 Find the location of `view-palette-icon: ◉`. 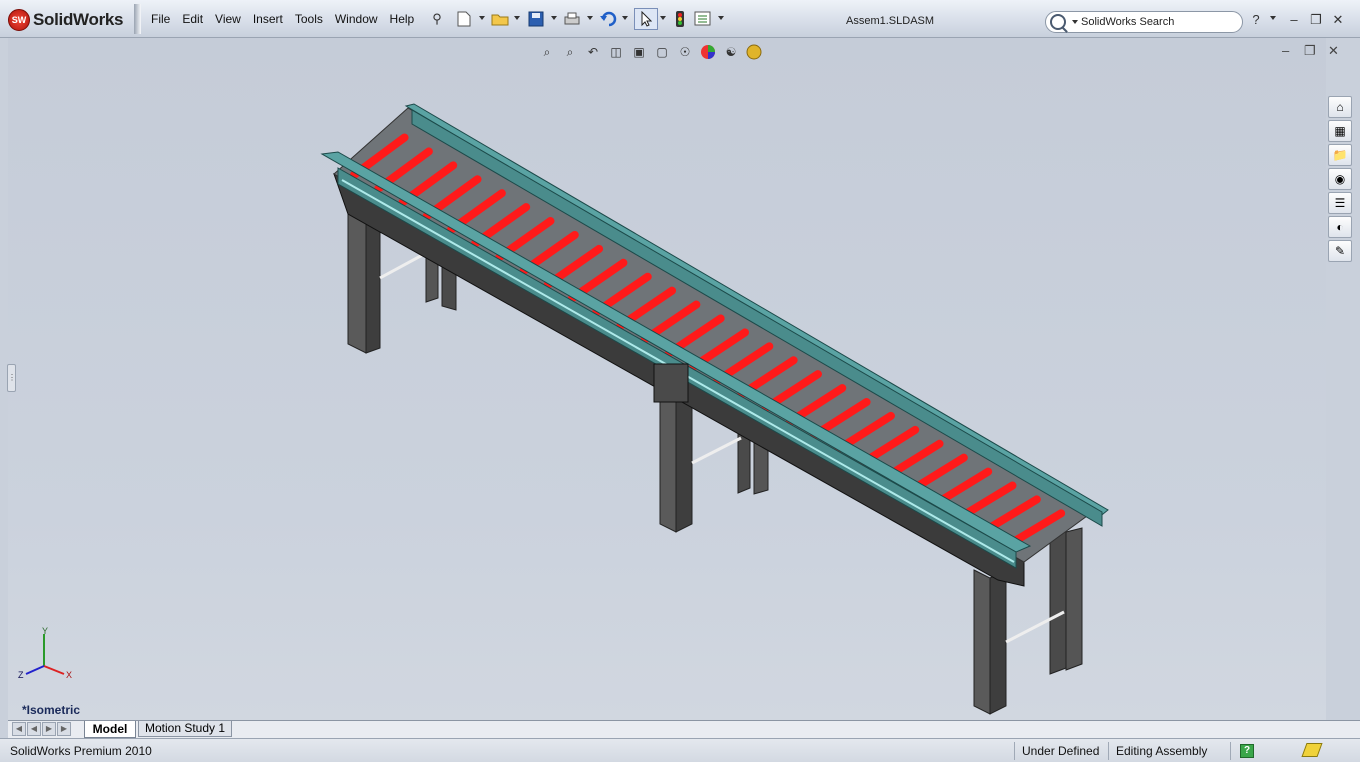

view-palette-icon: ◉ is located at coordinates (1340, 179).